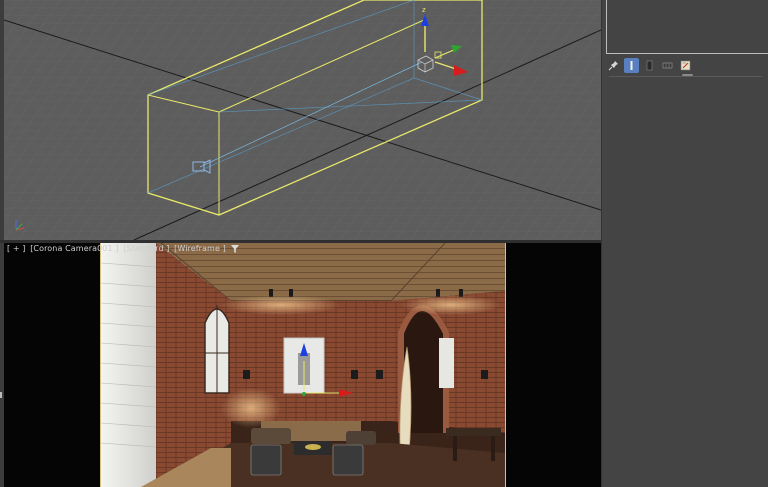 The height and width of the screenshot is (487, 768). I want to click on viewport-wireframe-menu: [Wireframe ], so click(200, 248).